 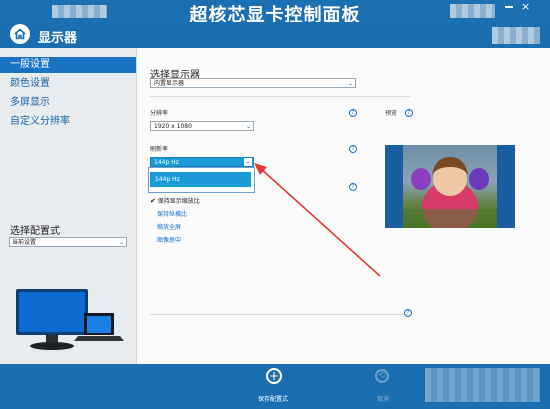 I want to click on refresh-rate-value: 144p Hz, so click(x=166, y=162).